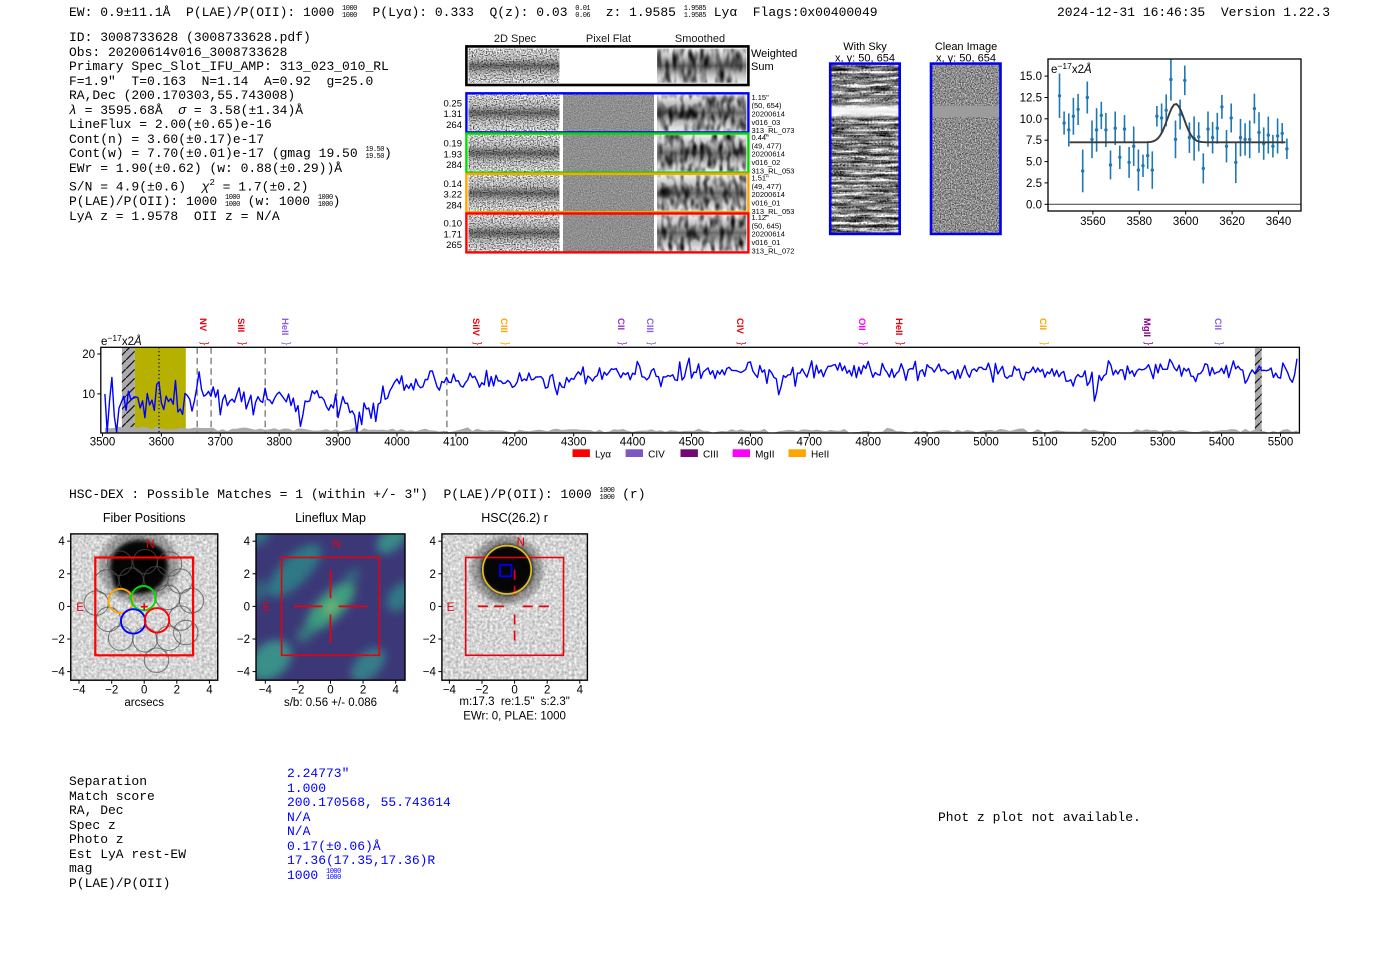 Image resolution: width=1400 pixels, height=953 pixels. Describe the element at coordinates (453, 224) in the screenshot. I see `svg-text: 0.10` at that location.